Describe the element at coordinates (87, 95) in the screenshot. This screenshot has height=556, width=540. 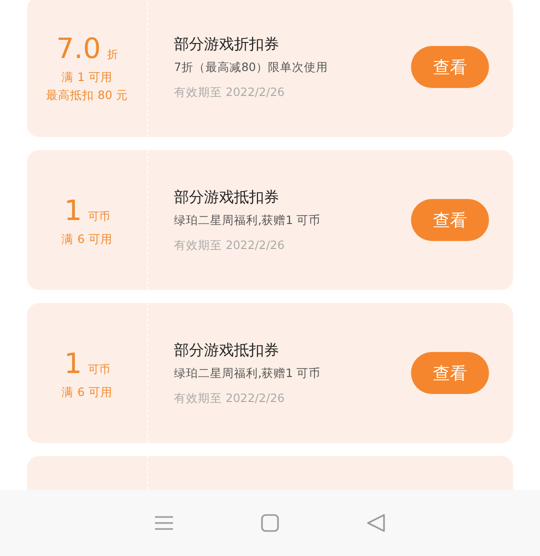
I see `coupon-condition: 最高抵扣 80 元` at that location.